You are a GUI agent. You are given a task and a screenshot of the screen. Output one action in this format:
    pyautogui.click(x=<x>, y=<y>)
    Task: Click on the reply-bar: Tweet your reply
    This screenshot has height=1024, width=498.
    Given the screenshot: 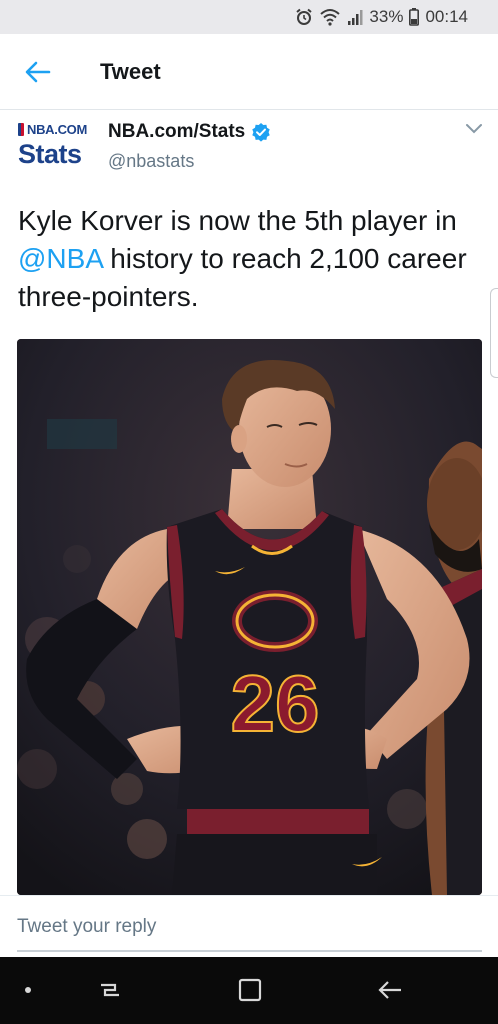 What is the action you would take?
    pyautogui.click(x=249, y=926)
    